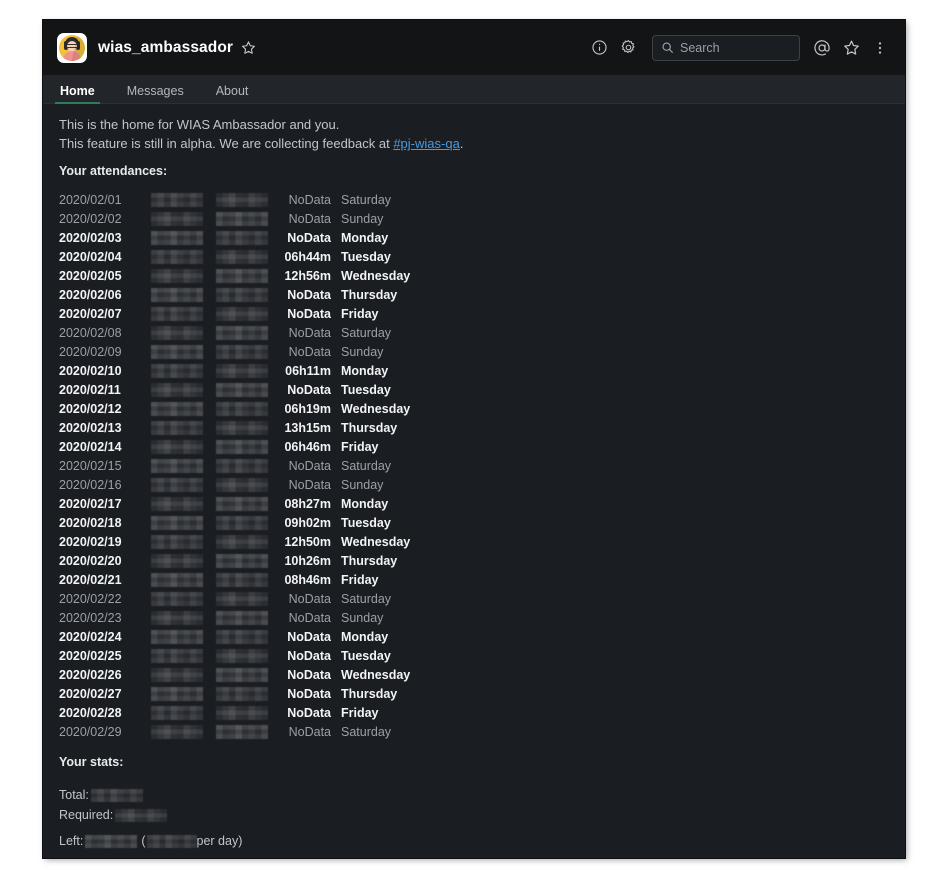 The height and width of the screenshot is (880, 948). I want to click on stat-left-row: Left: ( per day), so click(474, 841).